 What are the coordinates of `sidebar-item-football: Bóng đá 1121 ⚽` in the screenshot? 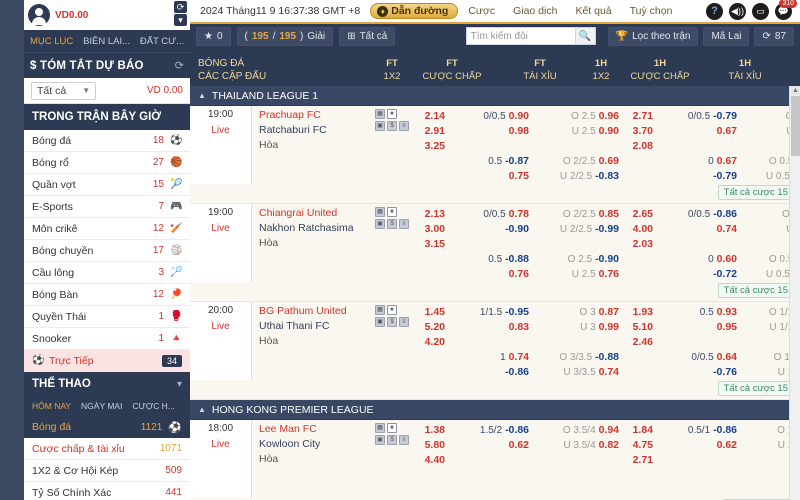 It's located at (107, 427).